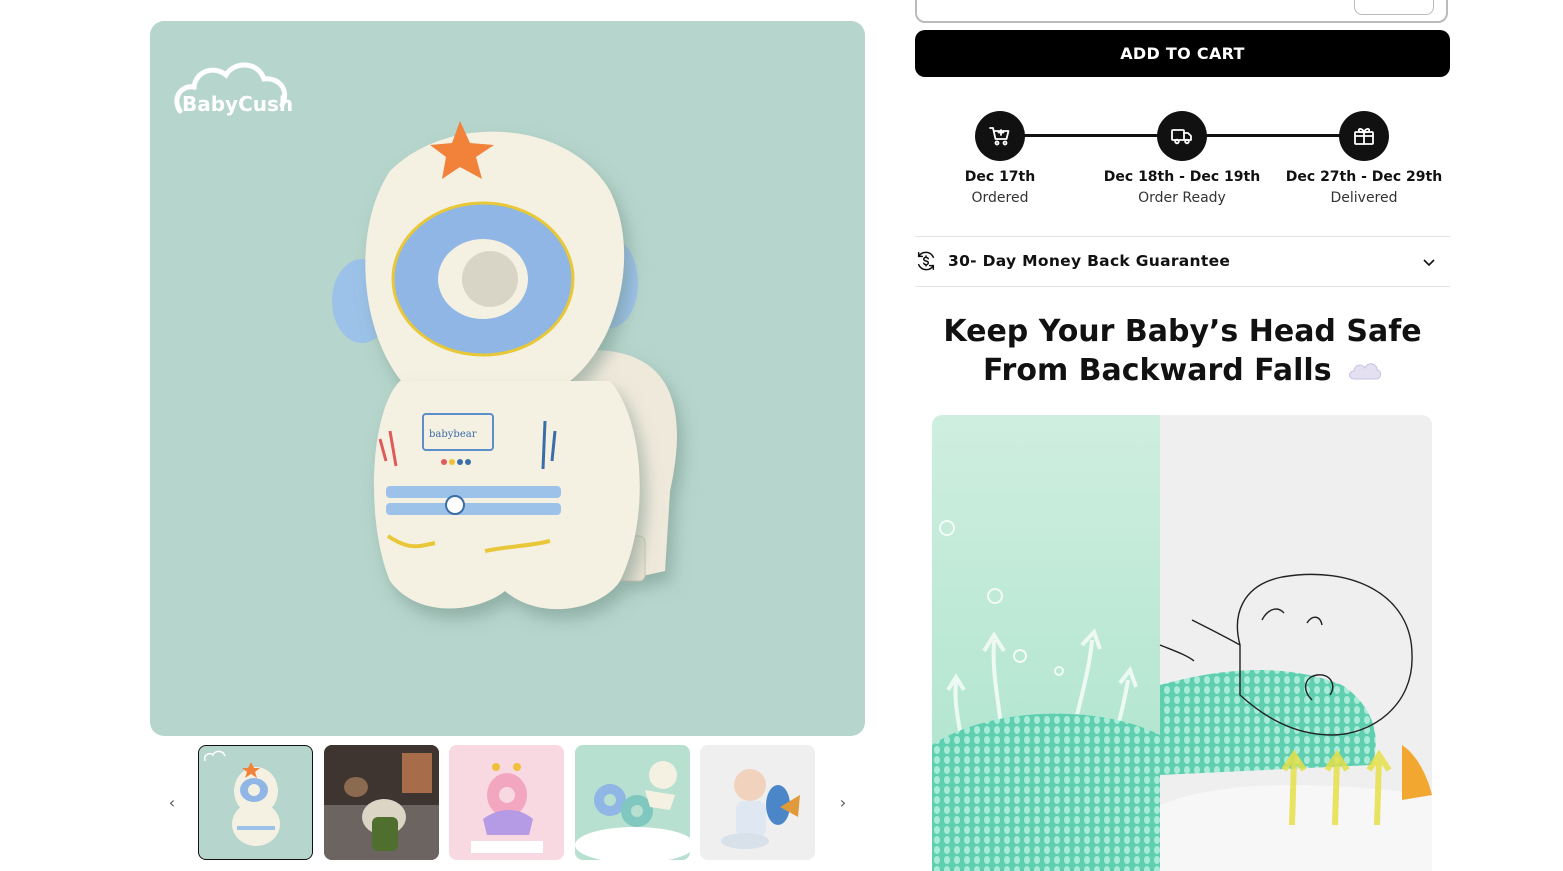 The height and width of the screenshot is (871, 1563). I want to click on thumbnail-astronaut, so click(255, 802).